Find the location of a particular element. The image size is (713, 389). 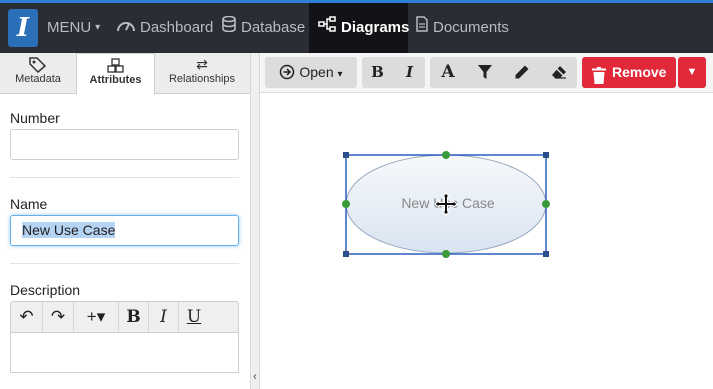

diagram-toolbar: Open ▾ B I A Remove ▼ is located at coordinates (486, 73).